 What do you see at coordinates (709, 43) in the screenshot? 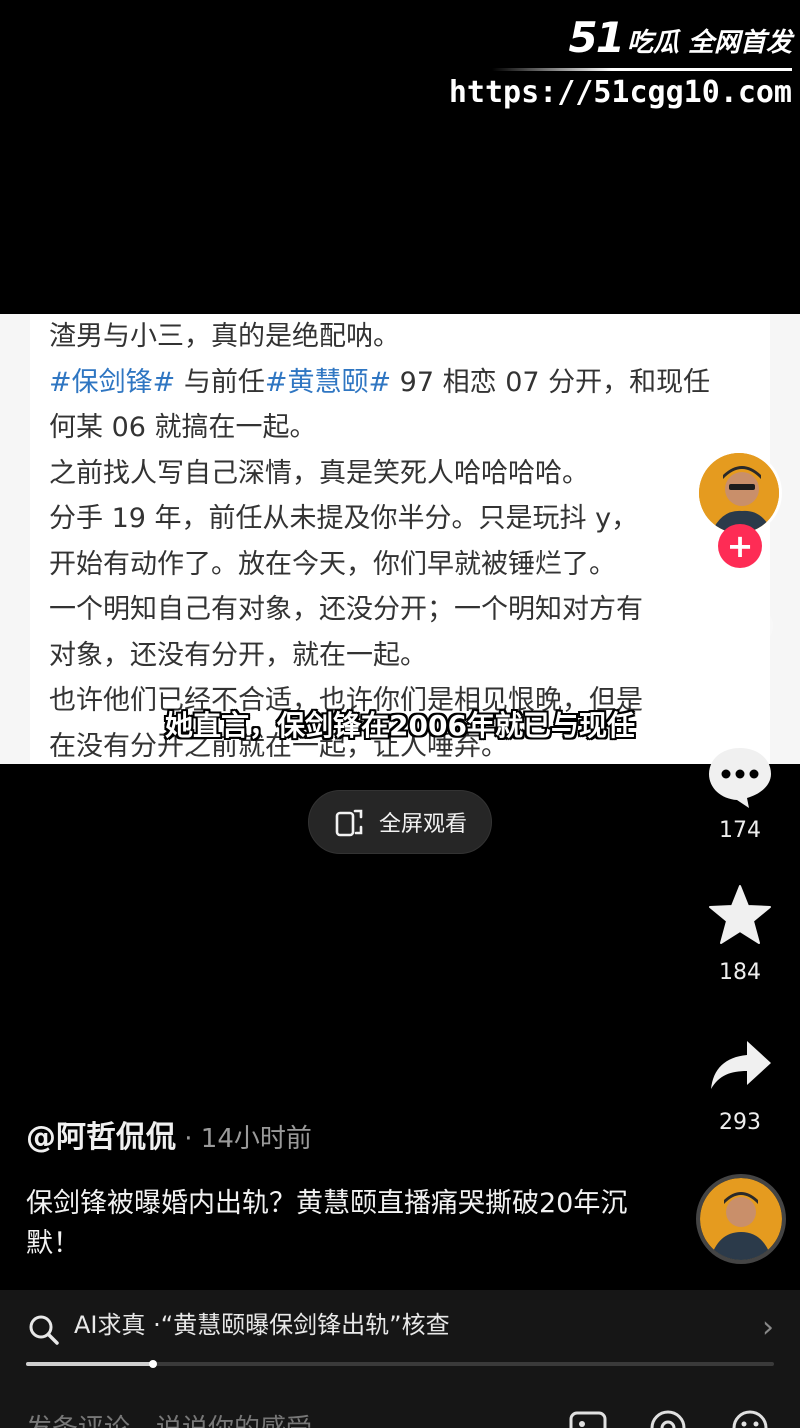
I see `watermark-text: 吃瓜 全网首发` at bounding box center [709, 43].